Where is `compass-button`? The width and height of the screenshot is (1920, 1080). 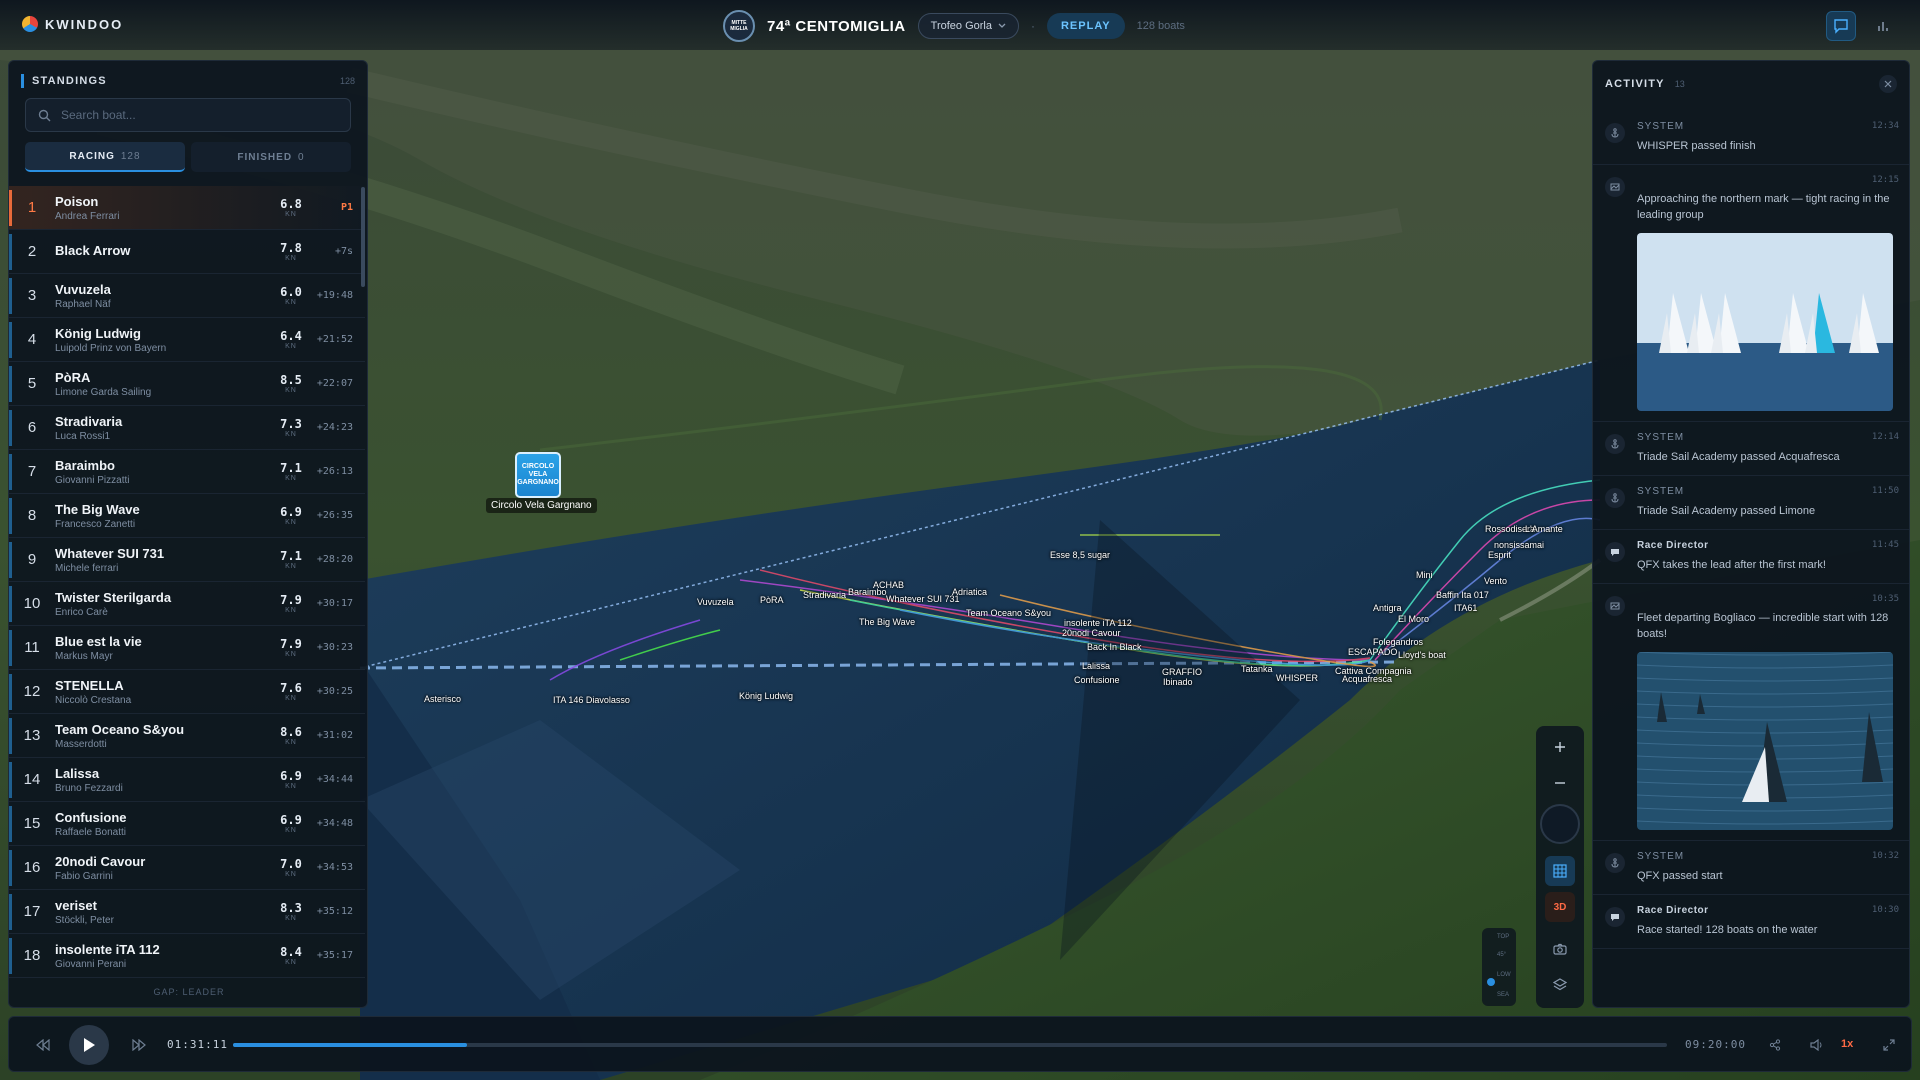 compass-button is located at coordinates (1560, 824).